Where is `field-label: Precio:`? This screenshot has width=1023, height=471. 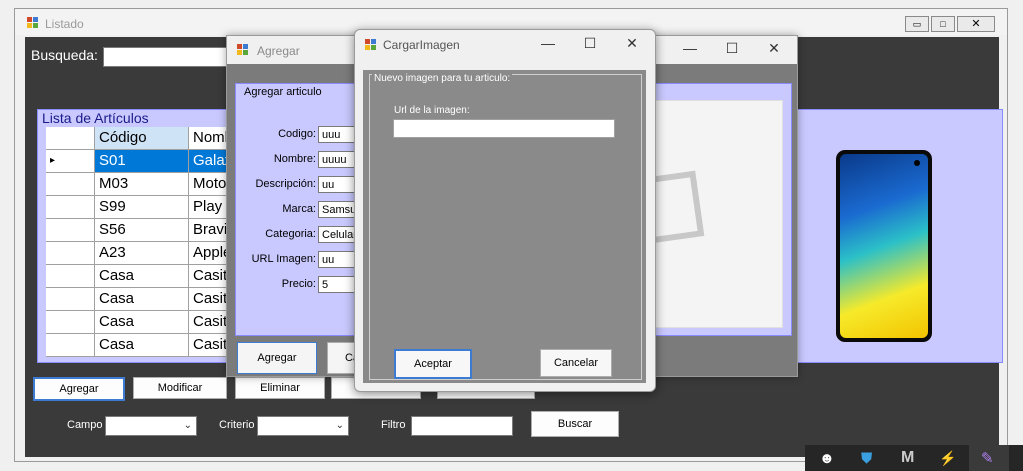 field-label: Precio: is located at coordinates (298, 284).